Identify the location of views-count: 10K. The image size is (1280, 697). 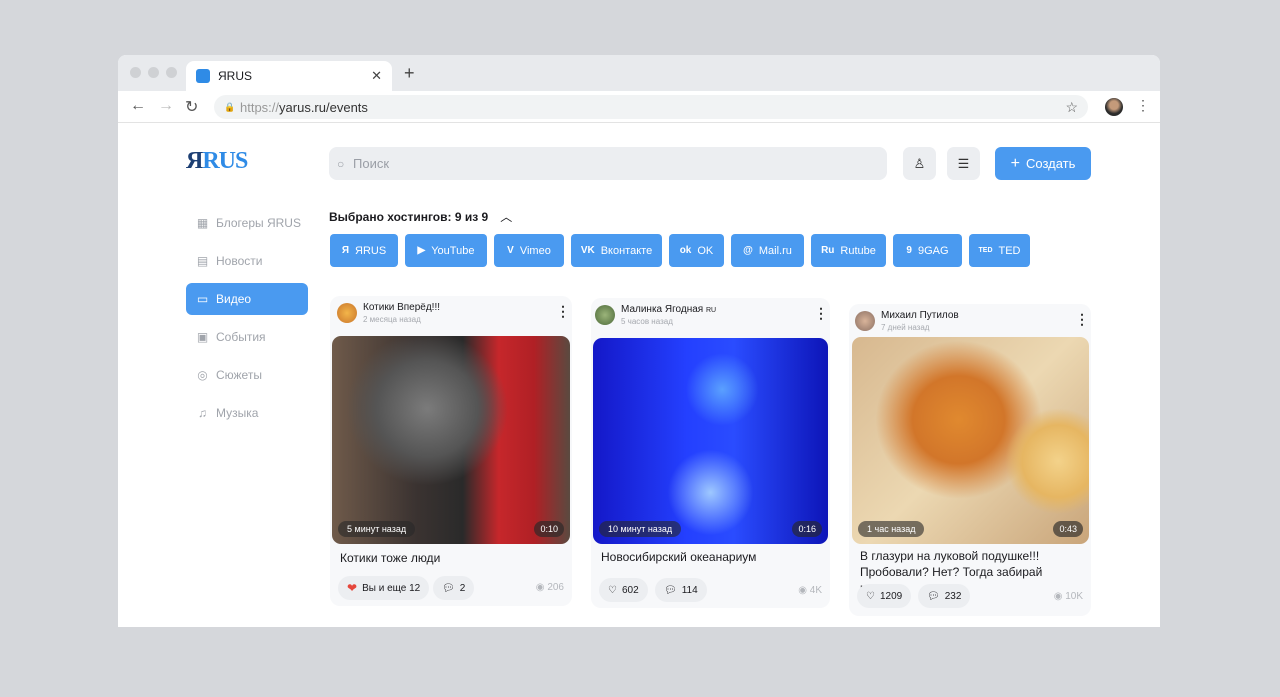
(1074, 596).